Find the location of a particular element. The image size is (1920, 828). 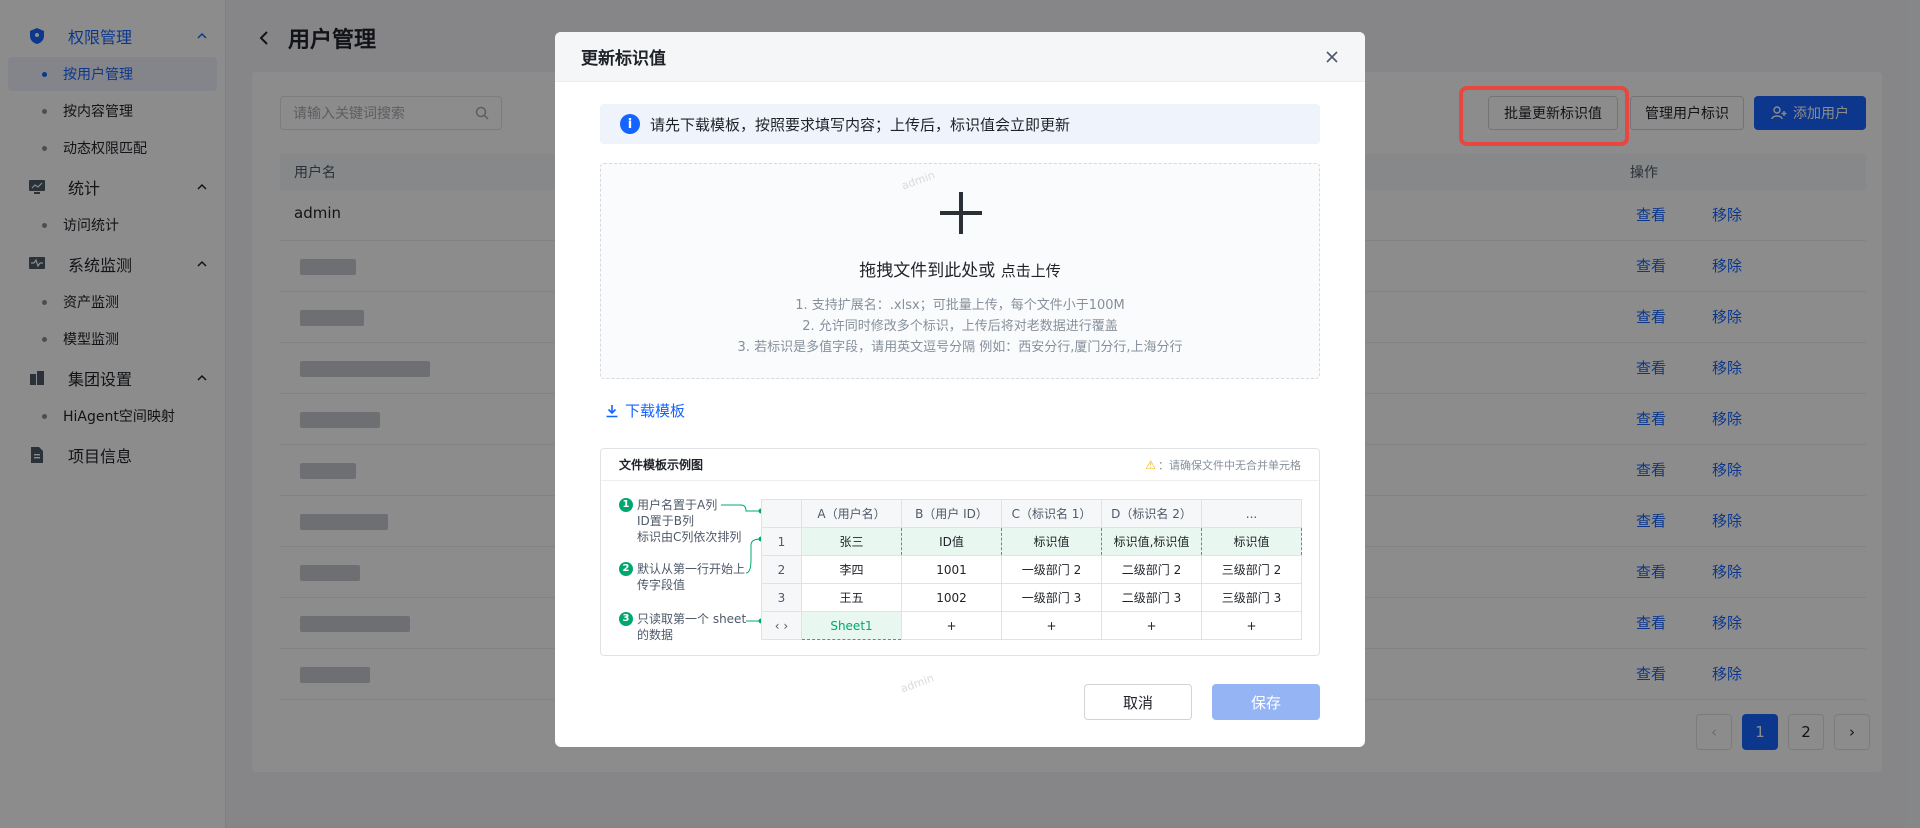

info-text: 请先下载模板，按照要求填写内容；上传后，标识值会立即更新 is located at coordinates (860, 124).